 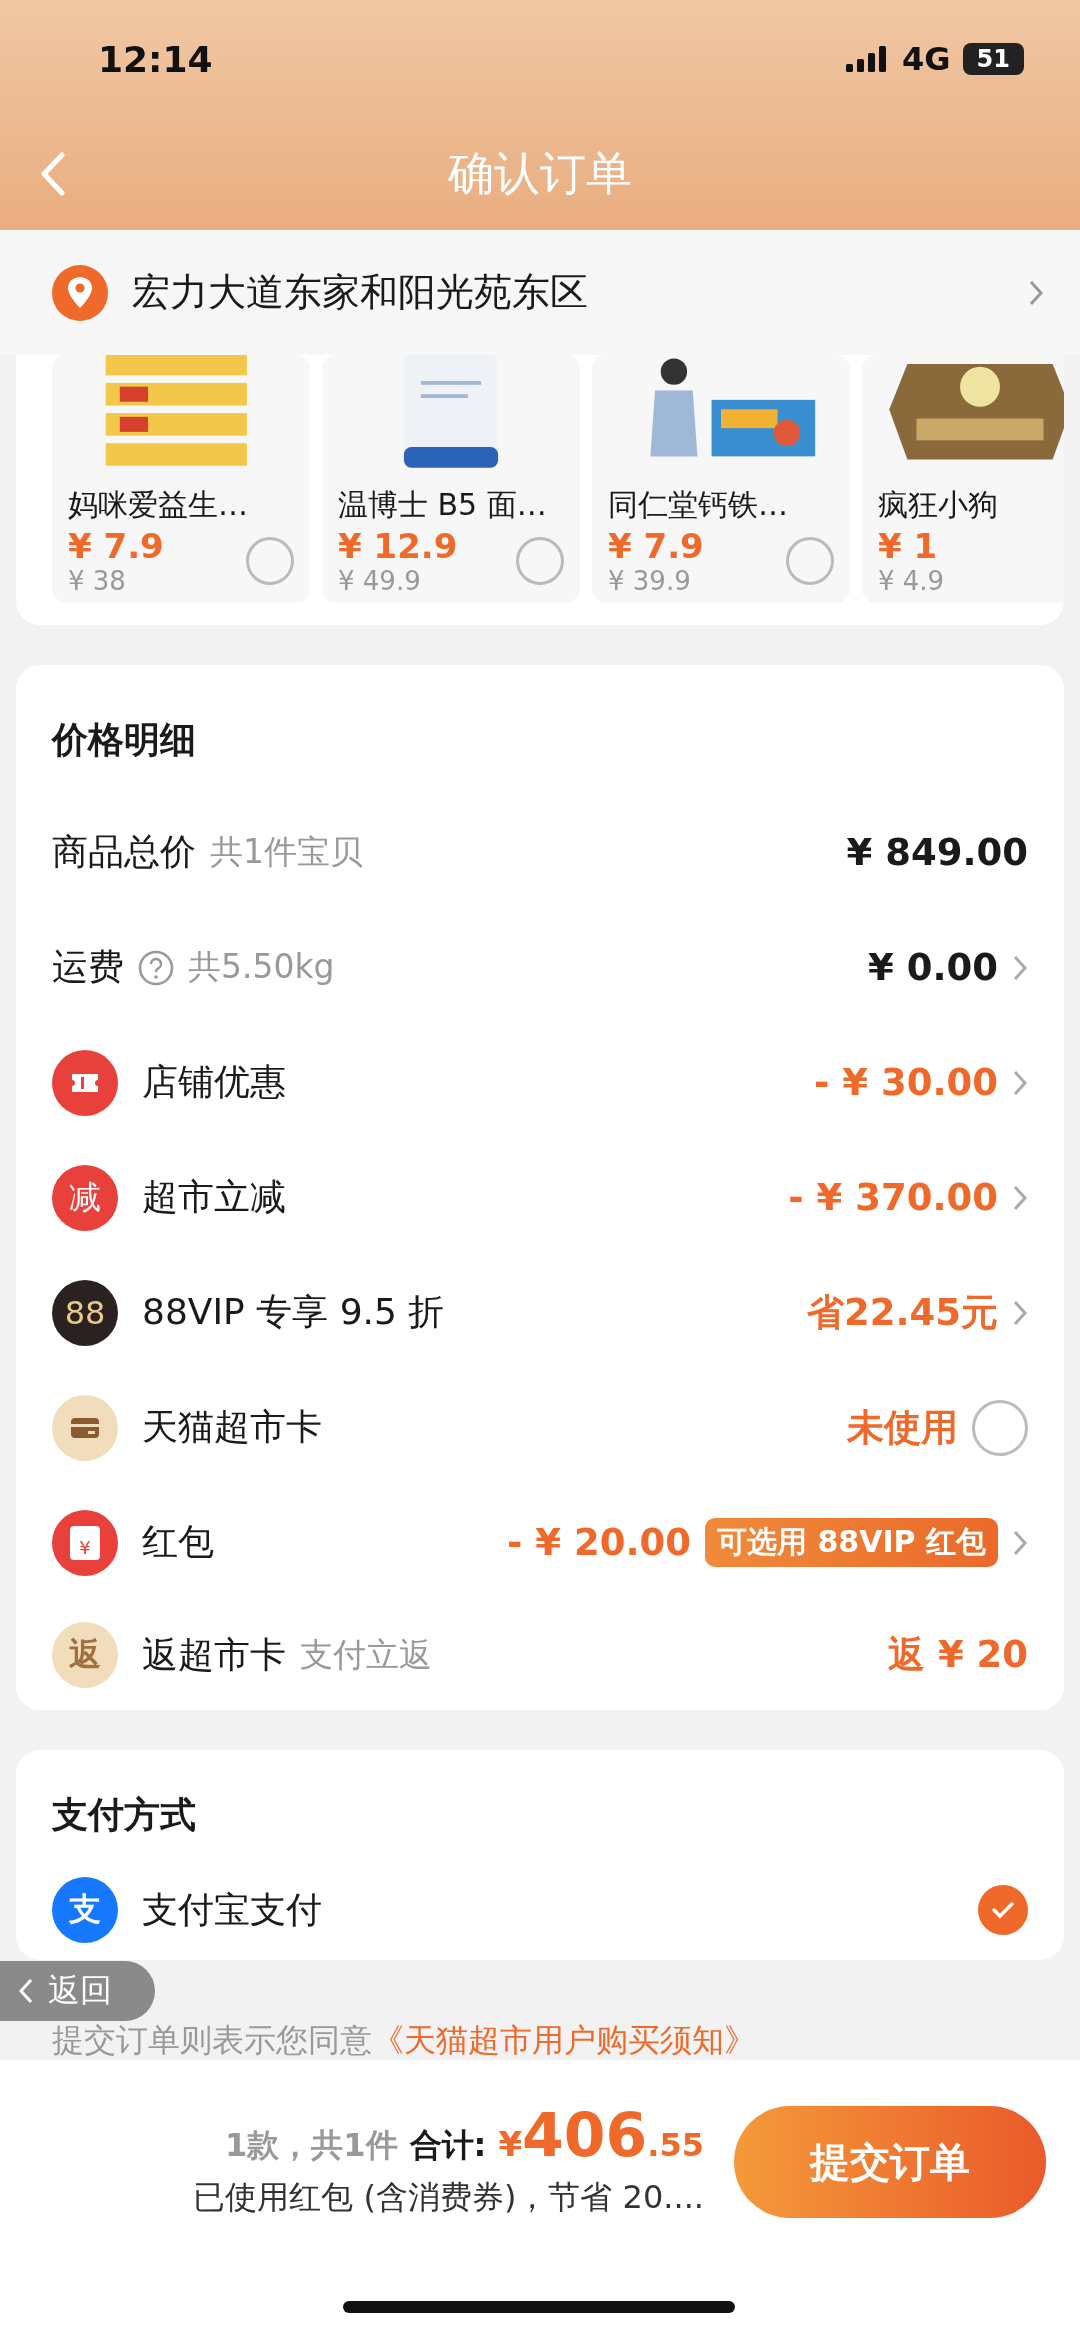 What do you see at coordinates (124, 852) in the screenshot?
I see `row-label: 商品总价` at bounding box center [124, 852].